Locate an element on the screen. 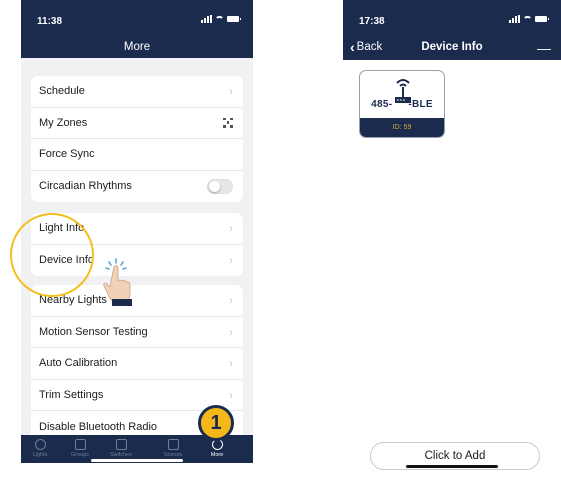 Image resolution: width=561 pixels, height=477 pixels. step-badge: 1 is located at coordinates (216, 423).